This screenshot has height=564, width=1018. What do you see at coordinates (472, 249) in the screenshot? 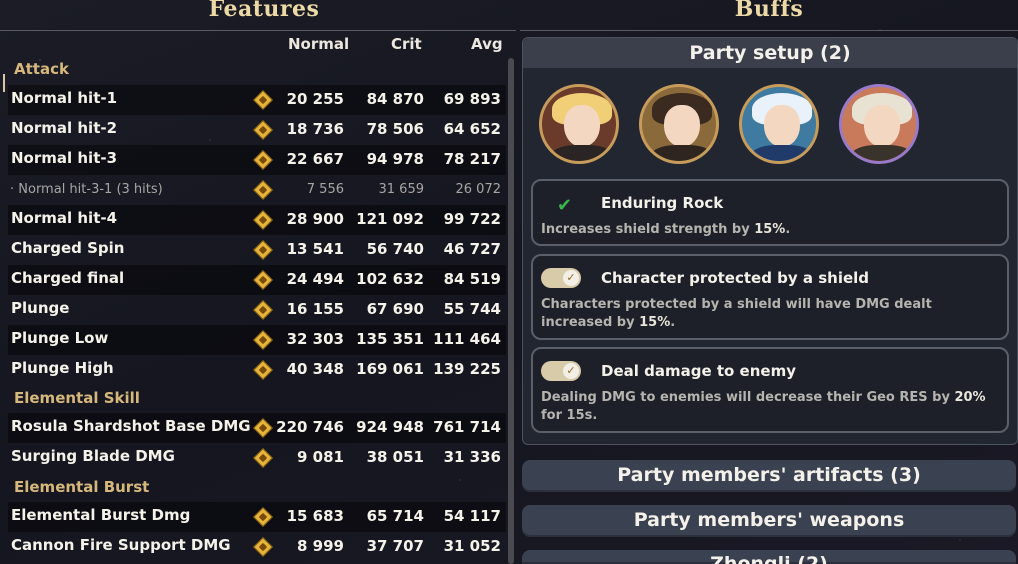
I see `avg-value: 46 727` at bounding box center [472, 249].